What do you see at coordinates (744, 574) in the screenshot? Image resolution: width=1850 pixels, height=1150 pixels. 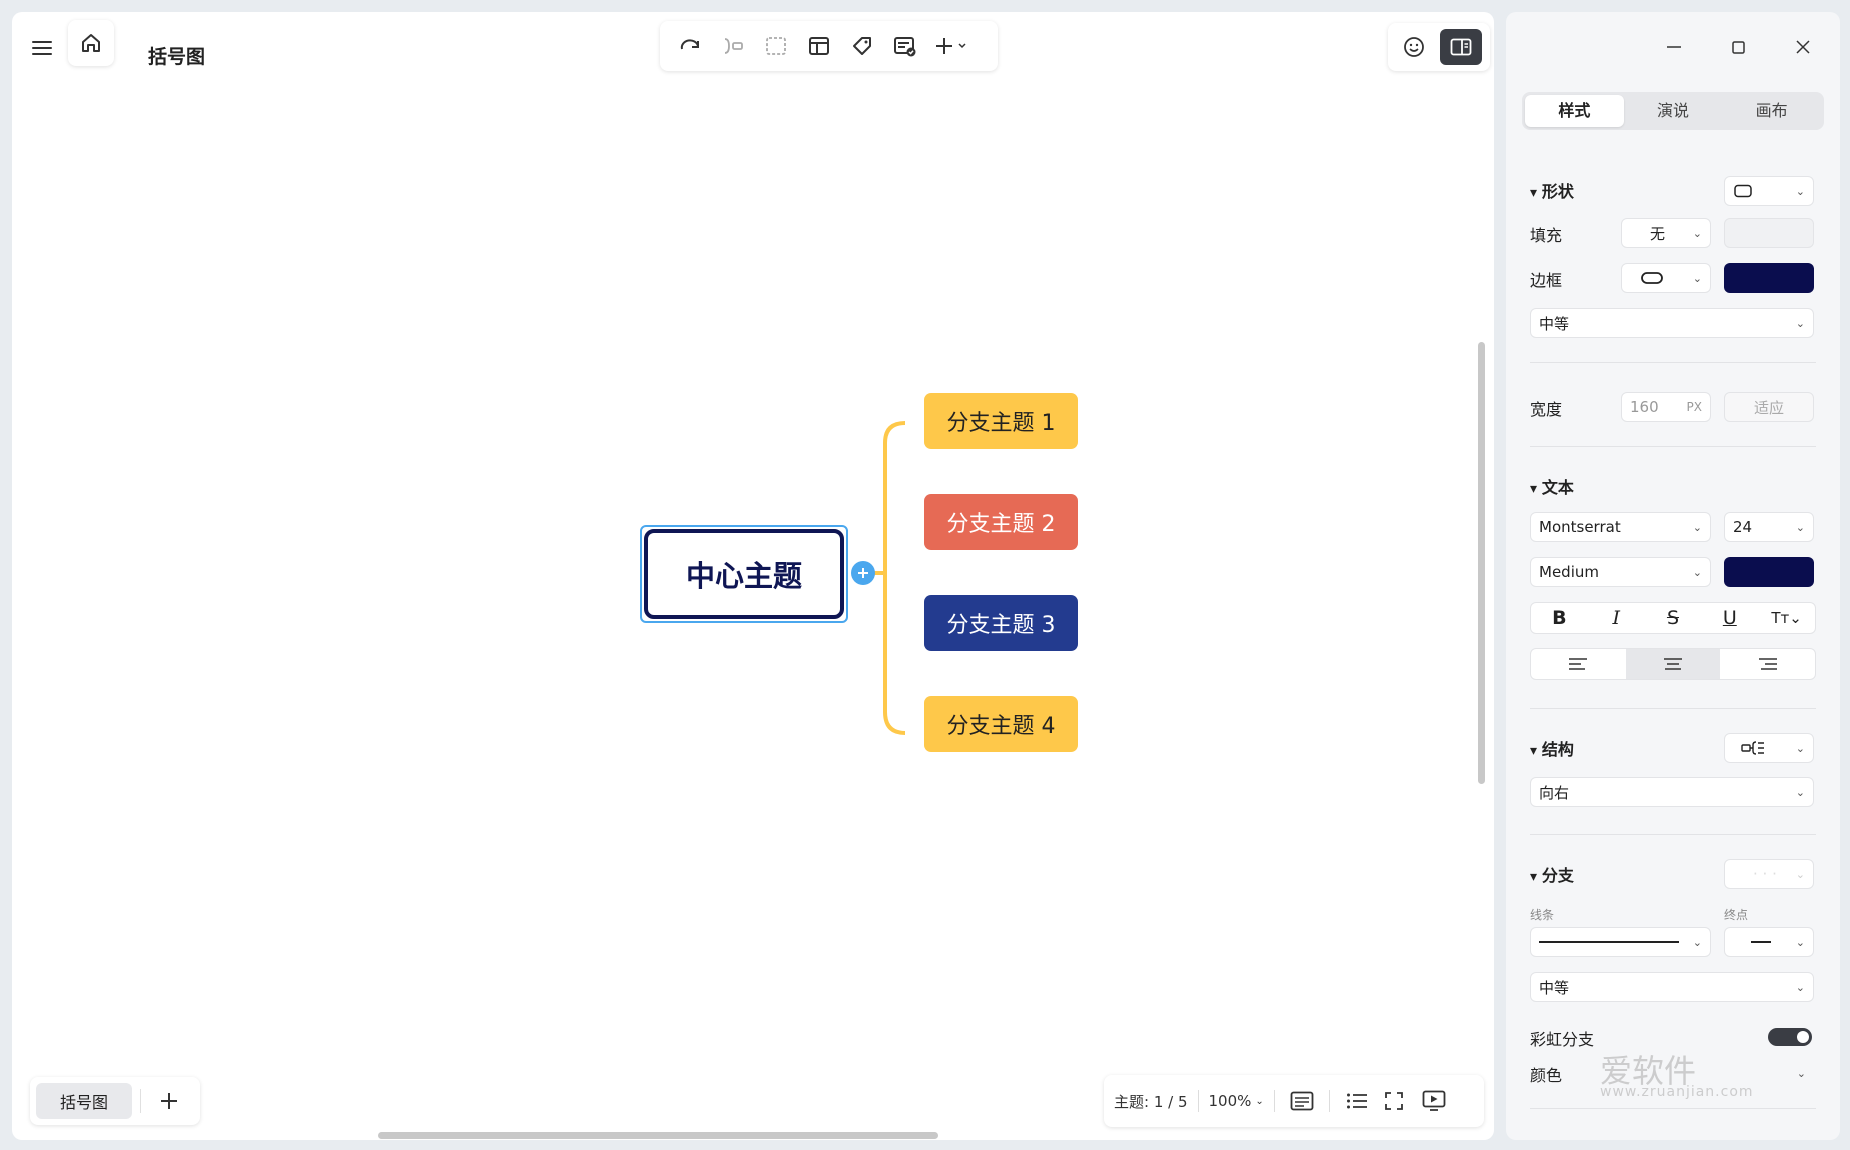 I see `central-topic: 中心主题` at bounding box center [744, 574].